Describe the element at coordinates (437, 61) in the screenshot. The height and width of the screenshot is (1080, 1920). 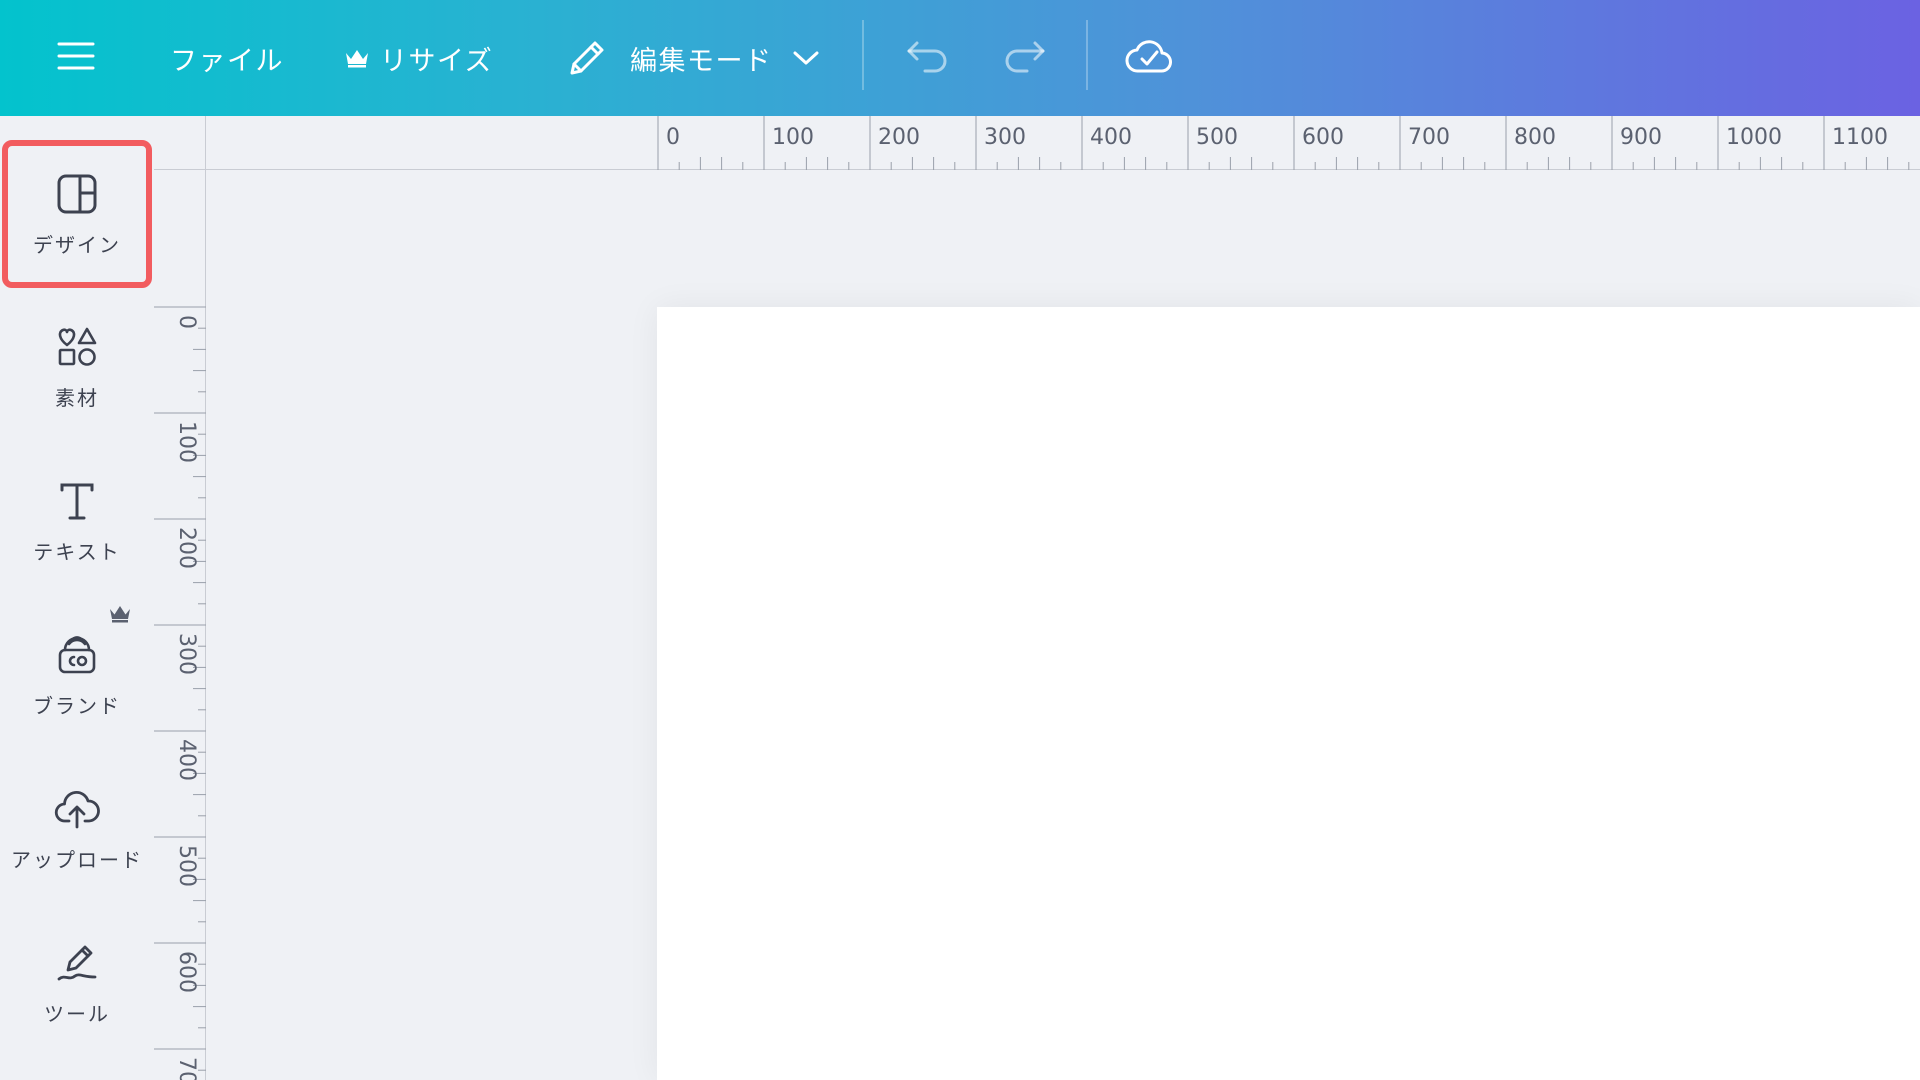
I see `resize-label: リサイズ` at that location.